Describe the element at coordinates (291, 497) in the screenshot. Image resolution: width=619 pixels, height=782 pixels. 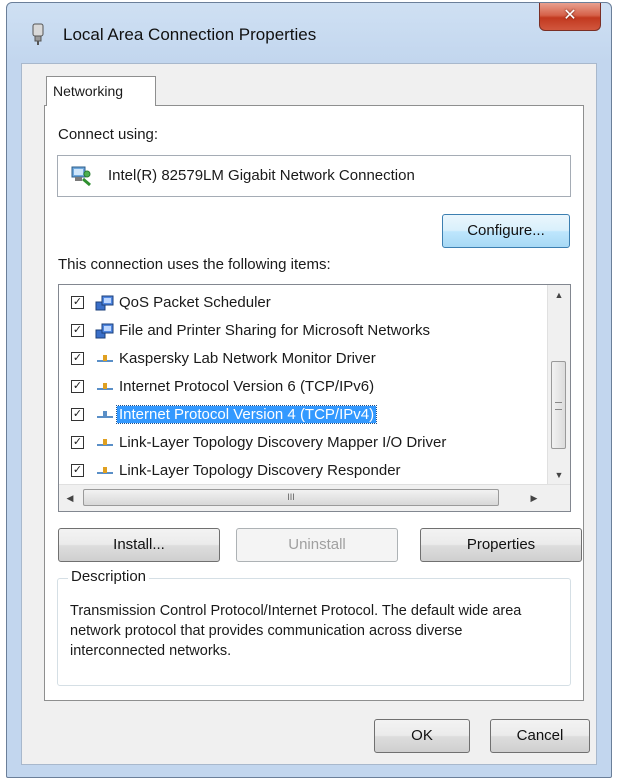
I see `horizontal-scroll-thumb: III` at that location.